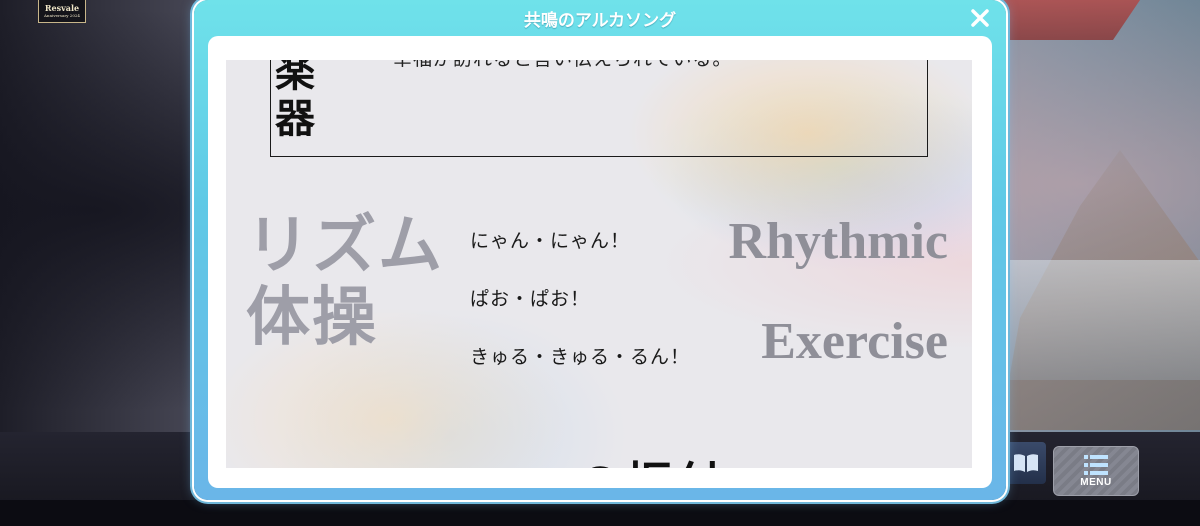 This screenshot has width=1200, height=526. I want to click on chant-line: ぱお・ぱお！, so click(530, 299).